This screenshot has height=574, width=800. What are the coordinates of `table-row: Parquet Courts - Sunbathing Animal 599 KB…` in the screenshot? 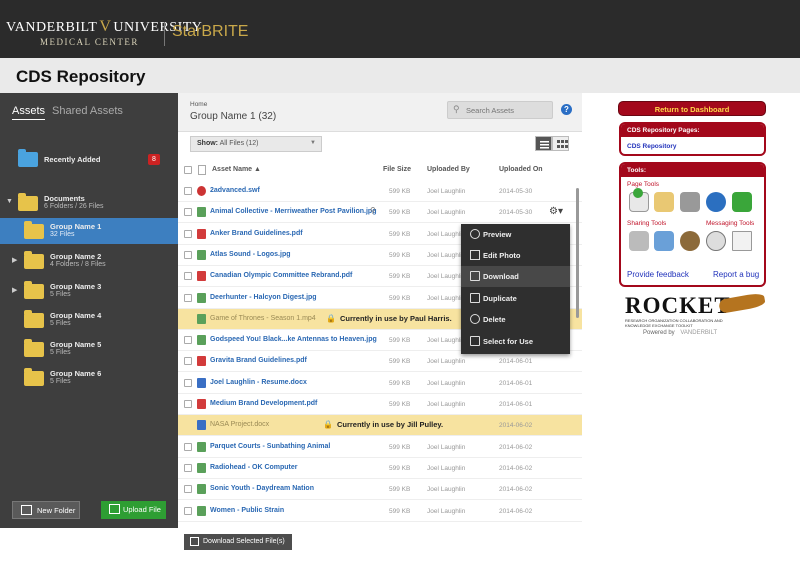 It's located at (380, 447).